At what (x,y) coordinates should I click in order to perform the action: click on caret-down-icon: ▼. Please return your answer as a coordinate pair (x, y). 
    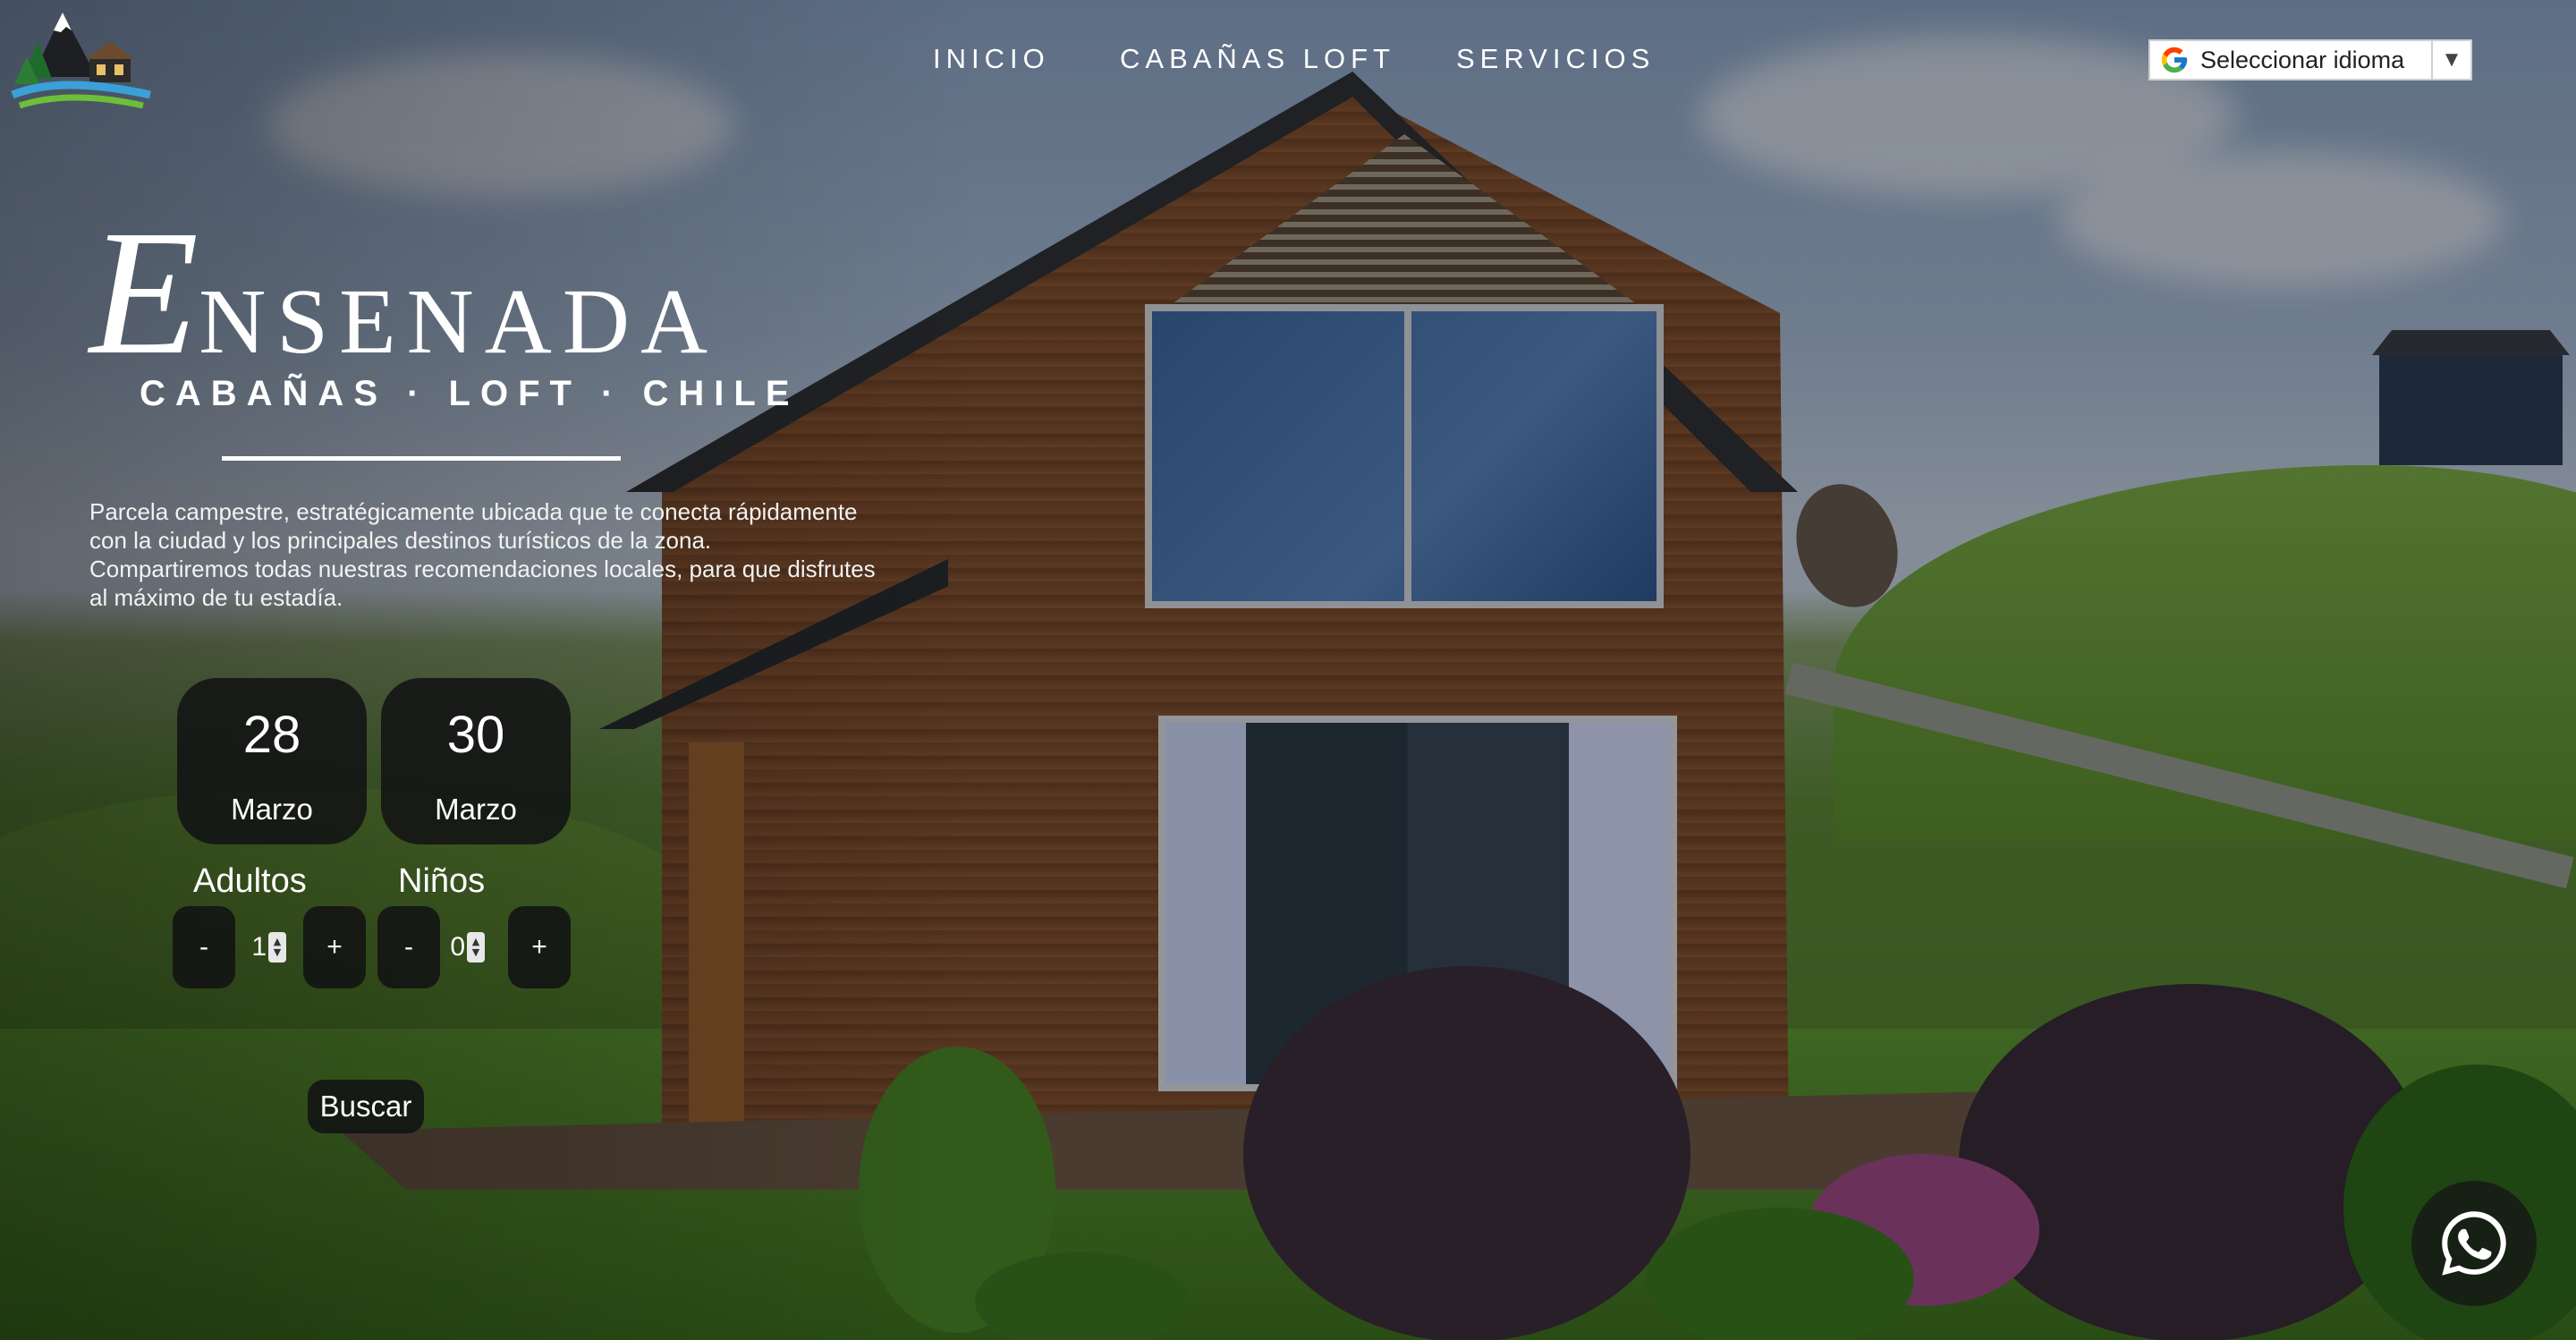
    Looking at the image, I should click on (2450, 60).